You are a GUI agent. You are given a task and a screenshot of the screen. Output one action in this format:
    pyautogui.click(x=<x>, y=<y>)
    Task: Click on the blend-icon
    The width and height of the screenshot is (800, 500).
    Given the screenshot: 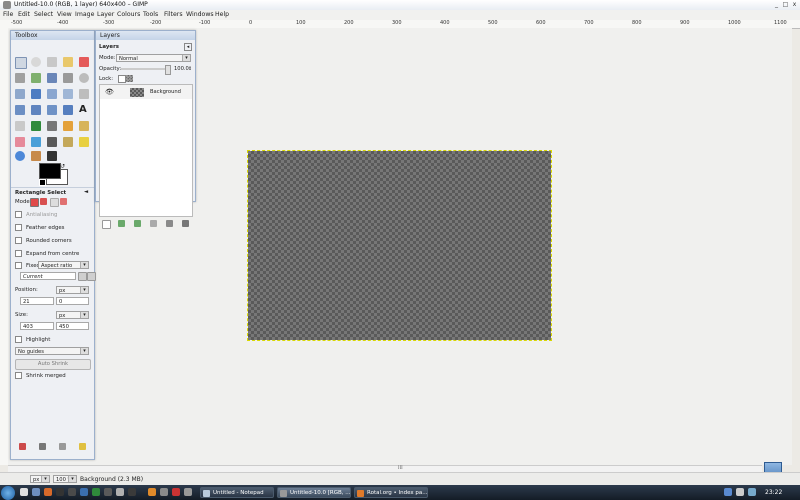 What is the action you would take?
    pyautogui.click(x=52, y=126)
    